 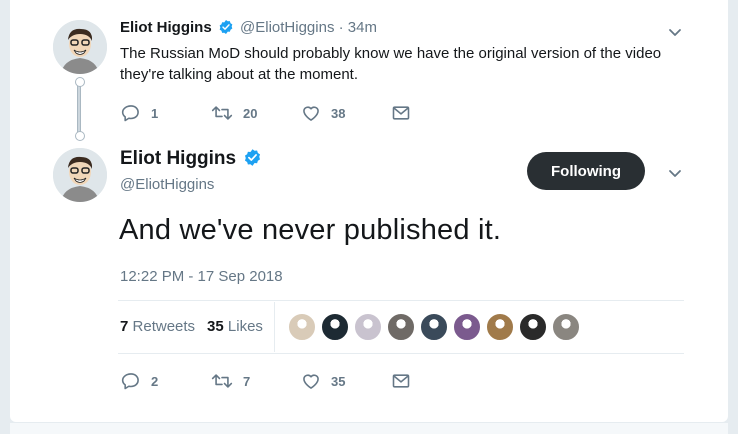 I want to click on following-button: Following, so click(x=586, y=171).